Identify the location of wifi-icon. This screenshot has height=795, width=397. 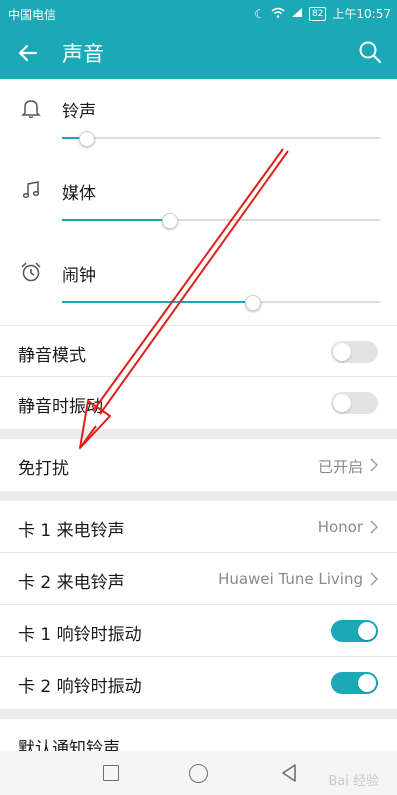
(278, 14).